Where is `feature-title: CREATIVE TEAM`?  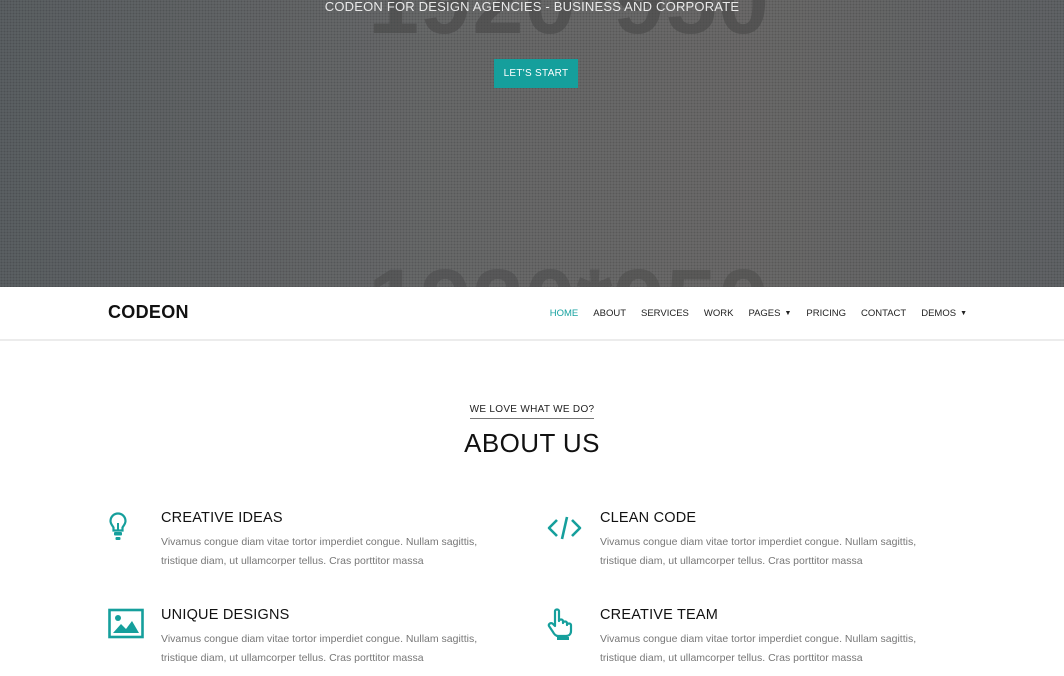
feature-title: CREATIVE TEAM is located at coordinates (659, 615).